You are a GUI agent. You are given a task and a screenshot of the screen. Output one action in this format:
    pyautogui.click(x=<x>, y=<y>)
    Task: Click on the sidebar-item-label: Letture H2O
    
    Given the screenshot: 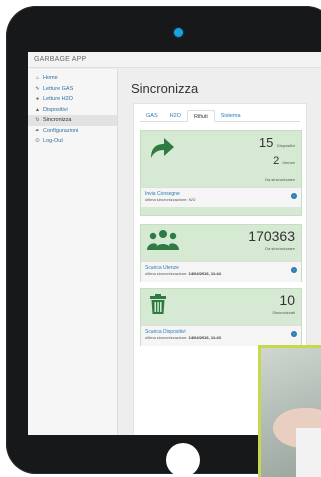 What is the action you would take?
    pyautogui.click(x=58, y=99)
    